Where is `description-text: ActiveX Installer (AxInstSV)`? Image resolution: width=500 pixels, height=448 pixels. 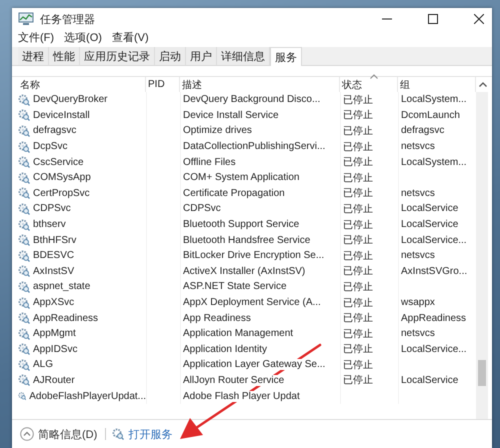 description-text: ActiveX Installer (AxInstSV) is located at coordinates (244, 271).